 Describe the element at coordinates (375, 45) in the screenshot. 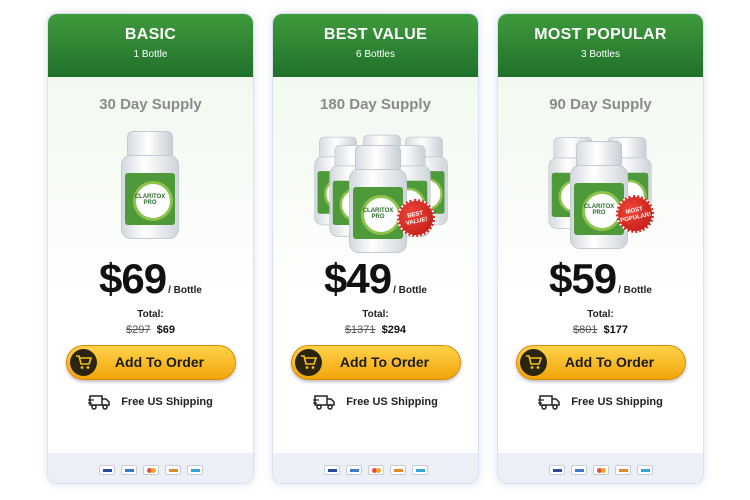

I see `plan-header: BEST VALUE 6 Bottles` at that location.